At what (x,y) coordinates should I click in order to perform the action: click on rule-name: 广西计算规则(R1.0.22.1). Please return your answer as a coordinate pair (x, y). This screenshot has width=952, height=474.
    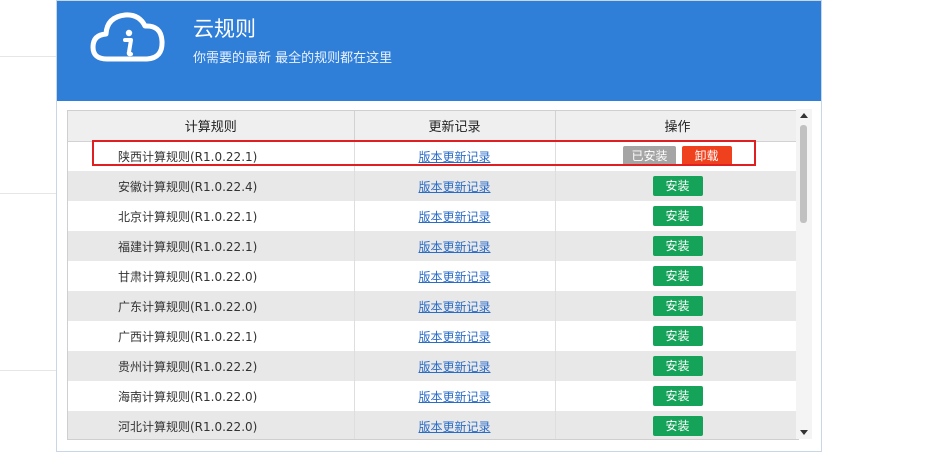
    Looking at the image, I should click on (211, 336).